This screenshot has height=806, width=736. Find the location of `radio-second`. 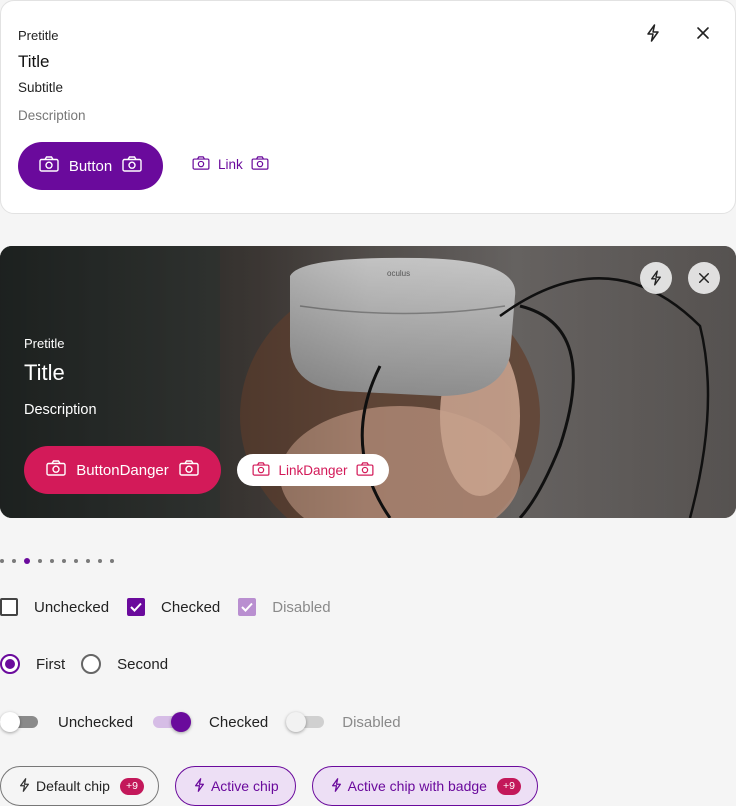

radio-second is located at coordinates (91, 664).